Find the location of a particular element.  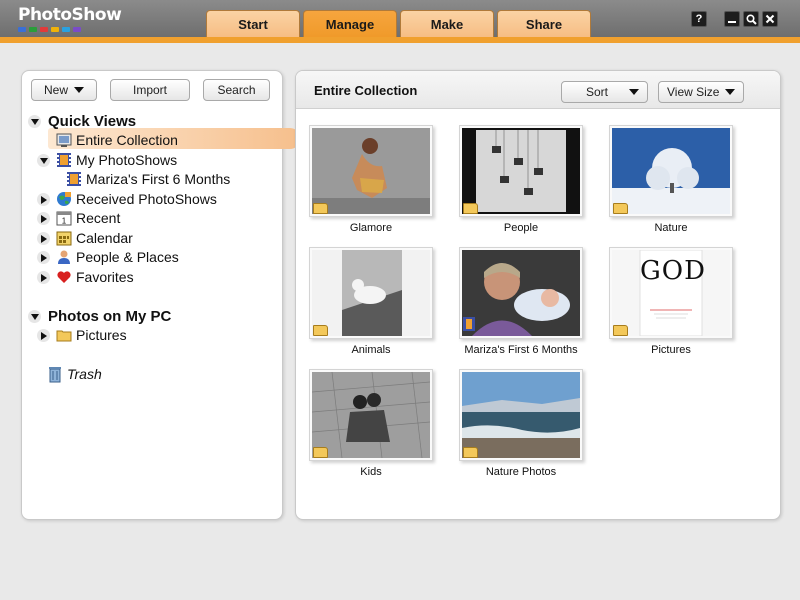

heart-icon is located at coordinates (64, 277).